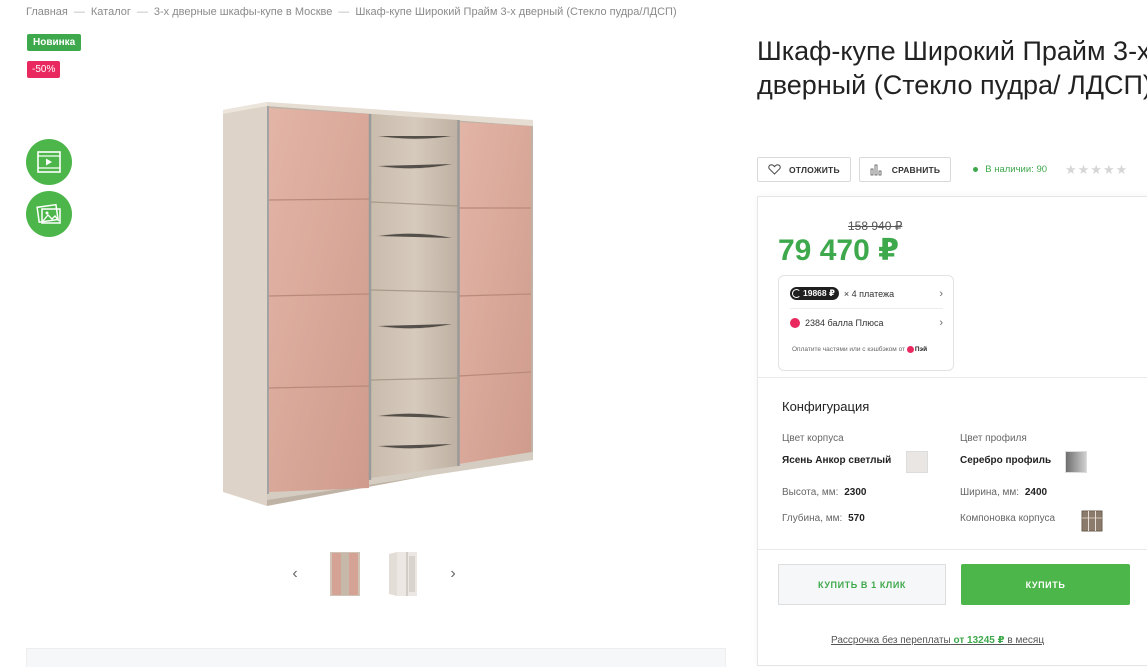  What do you see at coordinates (976, 169) in the screenshot?
I see `stock-dot-icon` at bounding box center [976, 169].